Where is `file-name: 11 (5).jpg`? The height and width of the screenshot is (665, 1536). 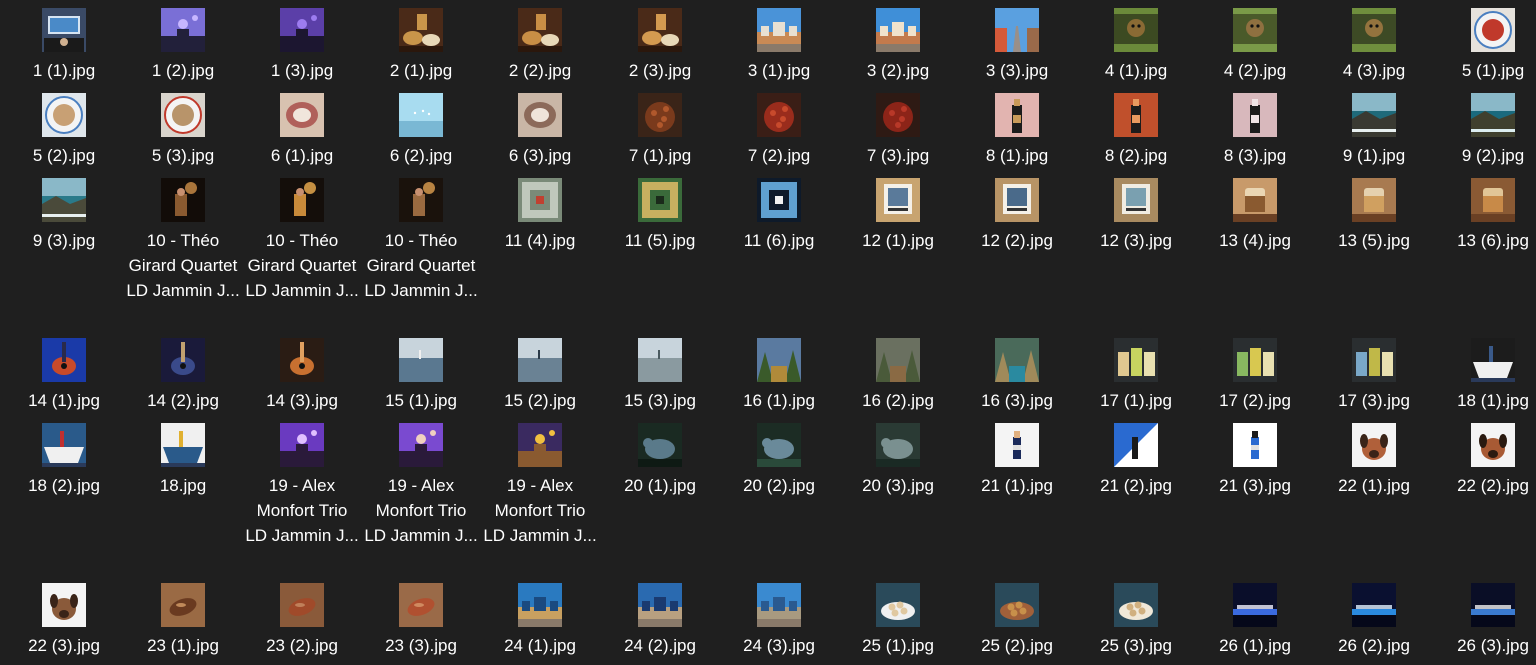 file-name: 11 (5).jpg is located at coordinates (660, 240).